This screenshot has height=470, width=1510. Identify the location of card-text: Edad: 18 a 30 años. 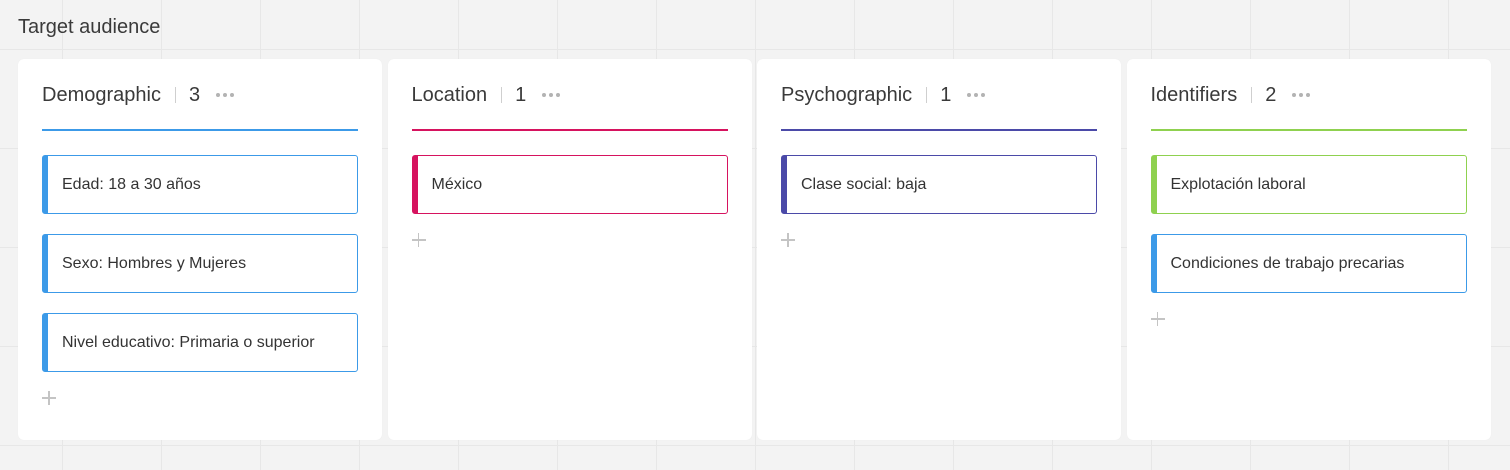
(131, 184).